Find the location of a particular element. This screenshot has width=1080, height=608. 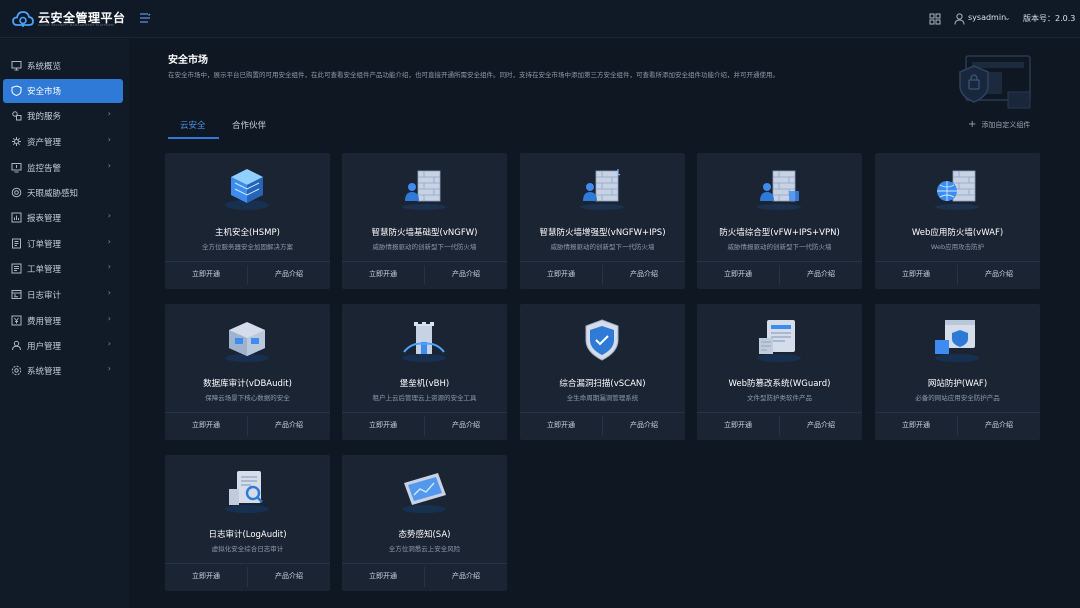

product-title: 综合漏洞扫描(vSCAN) is located at coordinates (602, 384).